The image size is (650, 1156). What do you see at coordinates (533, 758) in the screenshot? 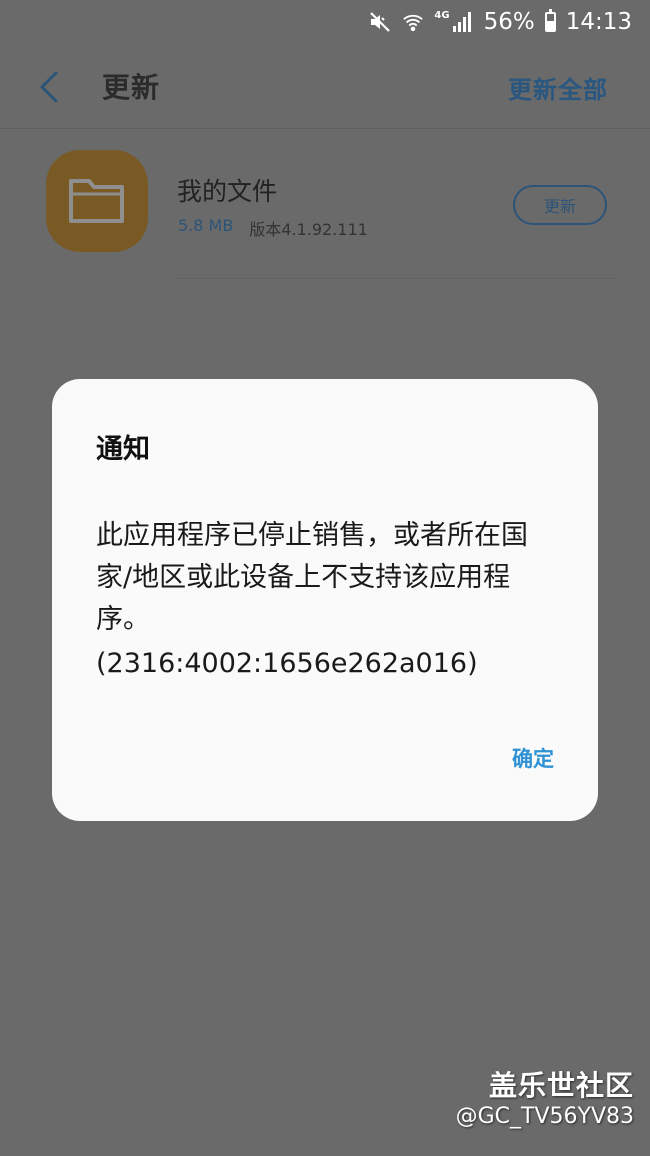
I see `confirm-button: 确定` at bounding box center [533, 758].